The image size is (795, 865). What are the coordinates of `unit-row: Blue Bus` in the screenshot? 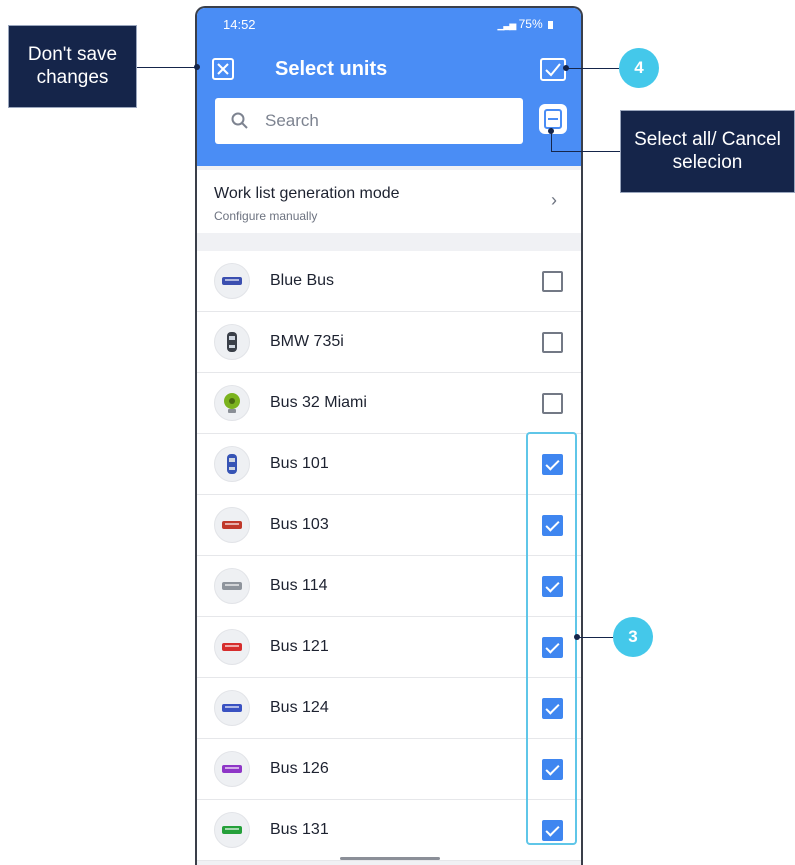 It's located at (389, 281).